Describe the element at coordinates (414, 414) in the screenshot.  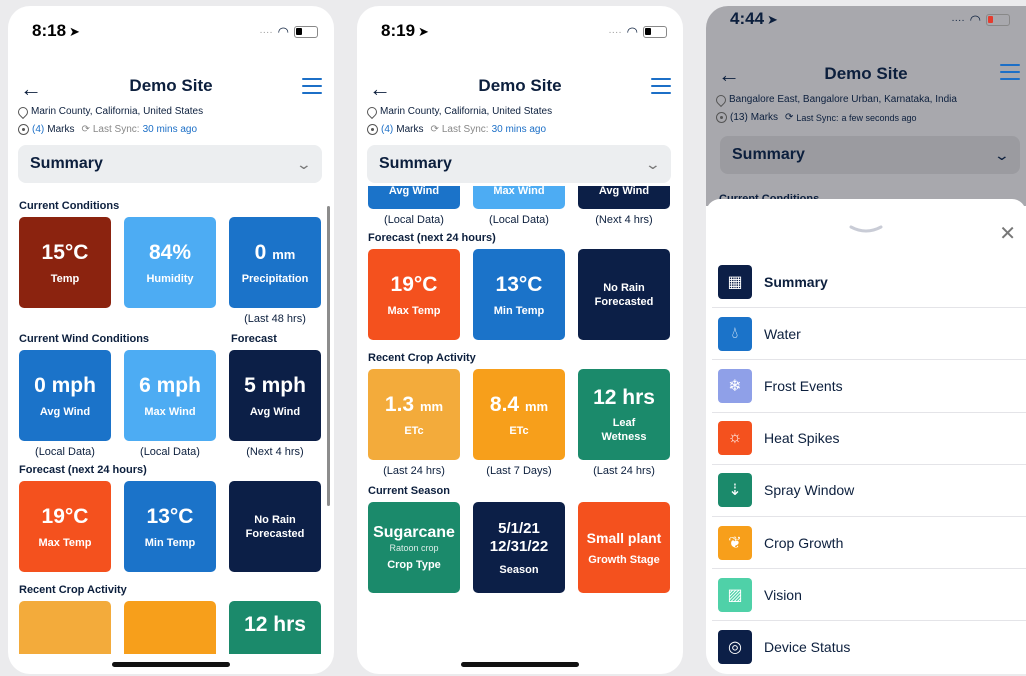
I see `etc-24-tile: 1.3 mm ETc` at that location.